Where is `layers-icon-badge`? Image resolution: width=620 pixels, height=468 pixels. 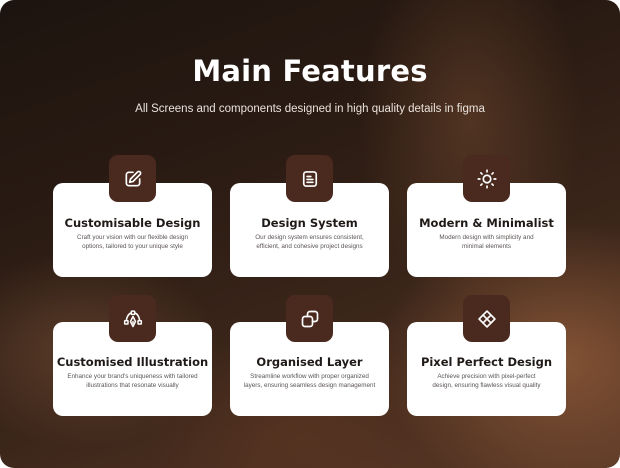
layers-icon-badge is located at coordinates (309, 318).